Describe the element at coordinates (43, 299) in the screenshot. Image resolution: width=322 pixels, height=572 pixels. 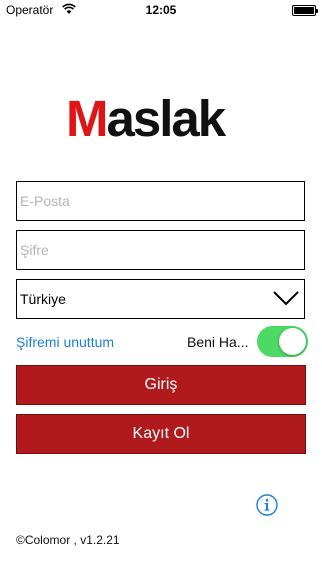
I see `country-select-value: Türkiye` at that location.